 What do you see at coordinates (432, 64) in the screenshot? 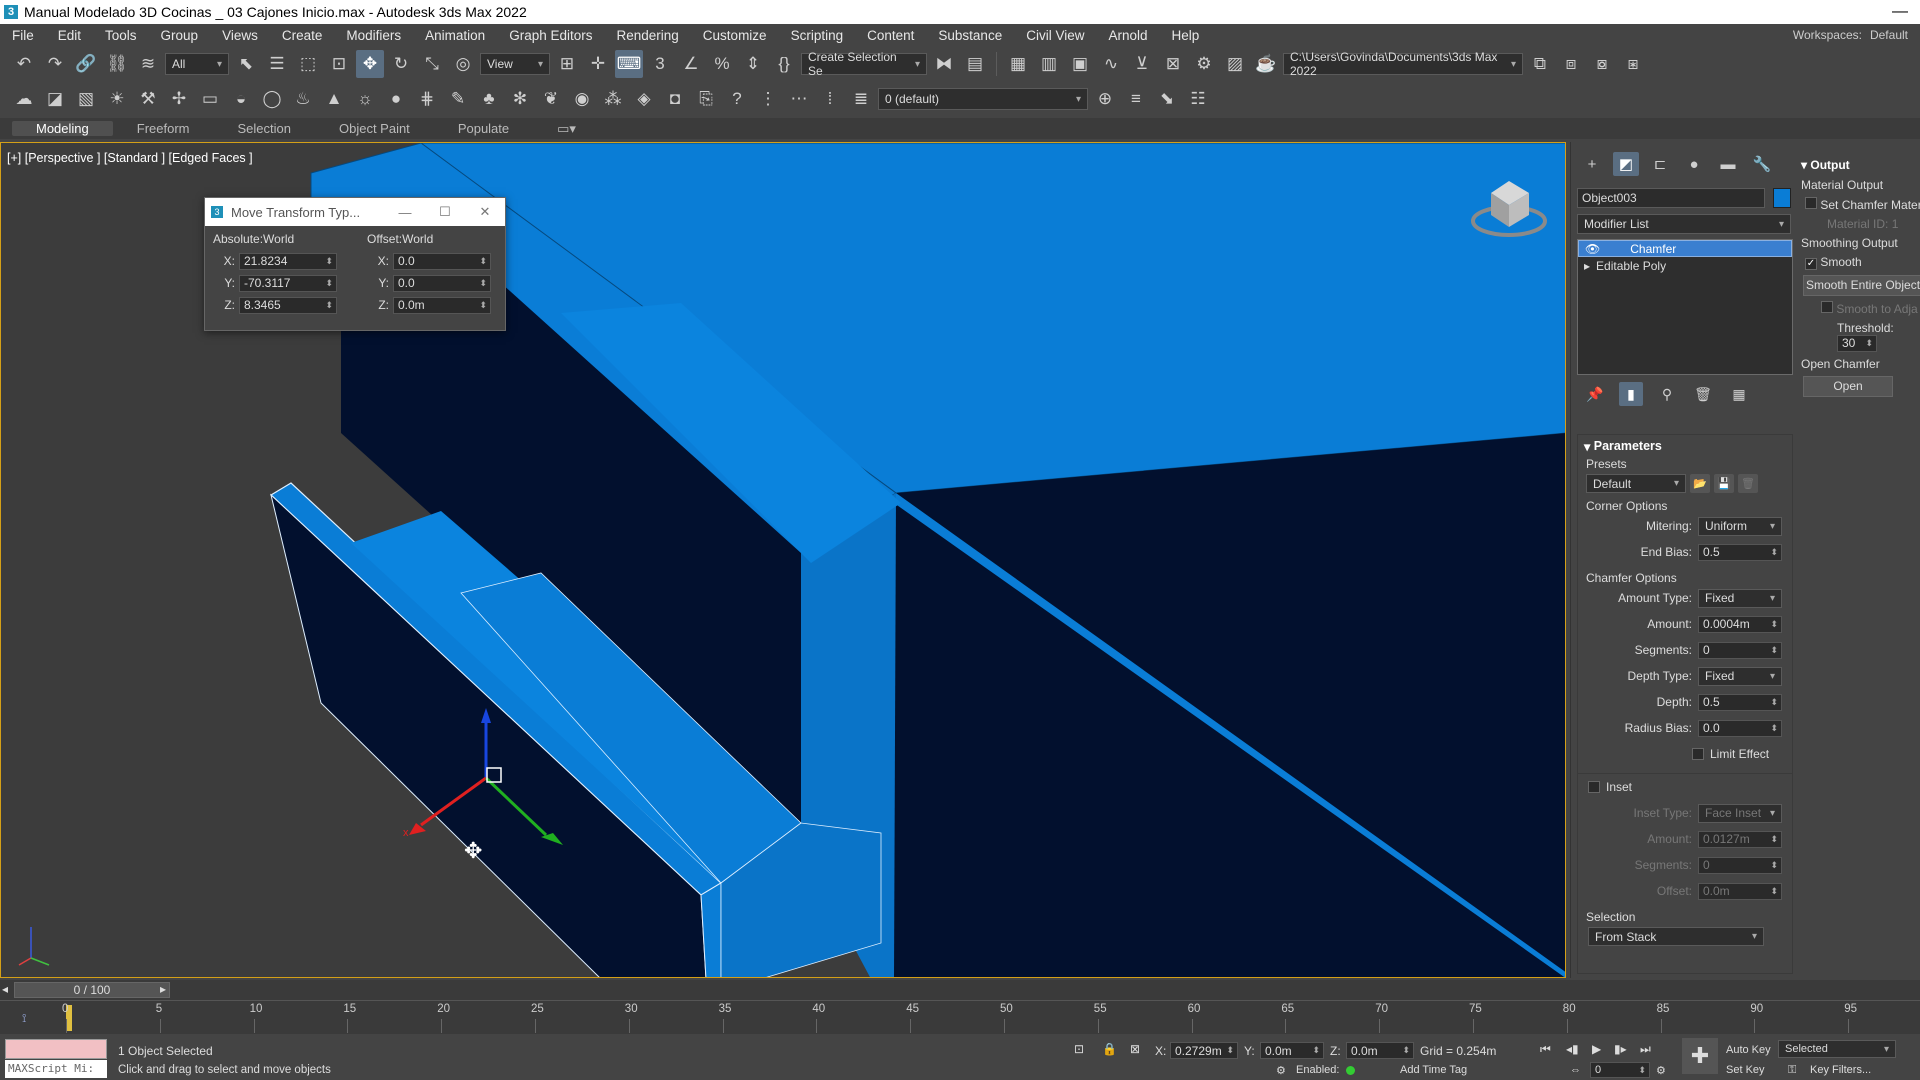
I see `scale-icon: ⤡` at bounding box center [432, 64].